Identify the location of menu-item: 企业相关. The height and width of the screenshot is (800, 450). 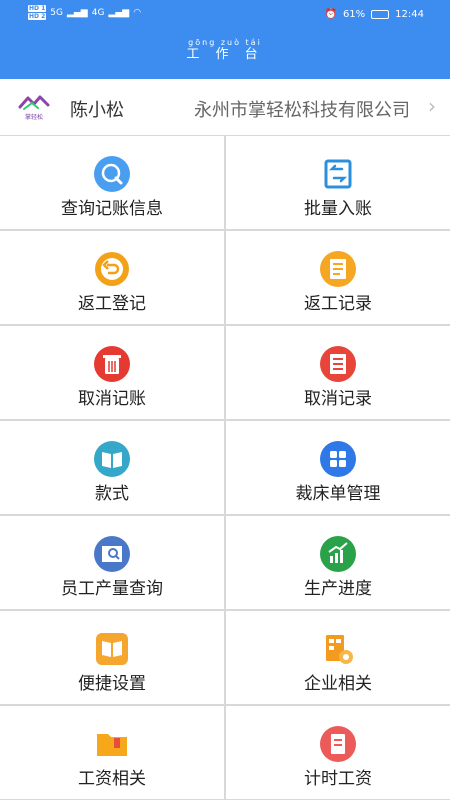
(338, 657).